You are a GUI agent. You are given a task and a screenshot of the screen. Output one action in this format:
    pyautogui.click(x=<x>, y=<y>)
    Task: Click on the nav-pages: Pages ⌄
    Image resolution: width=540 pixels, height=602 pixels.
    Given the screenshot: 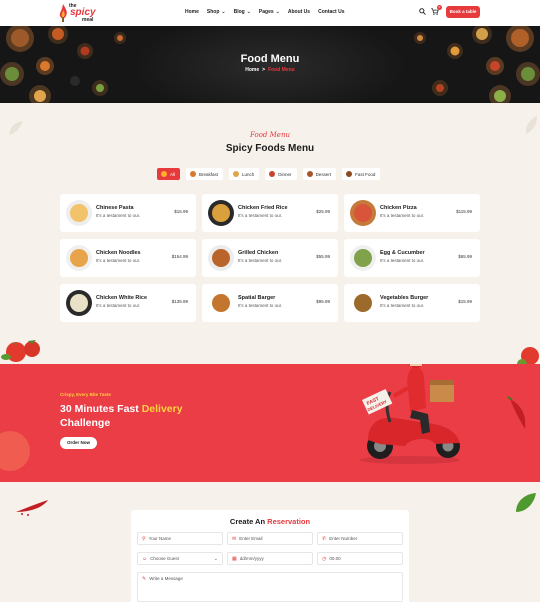 What is the action you would take?
    pyautogui.click(x=269, y=12)
    